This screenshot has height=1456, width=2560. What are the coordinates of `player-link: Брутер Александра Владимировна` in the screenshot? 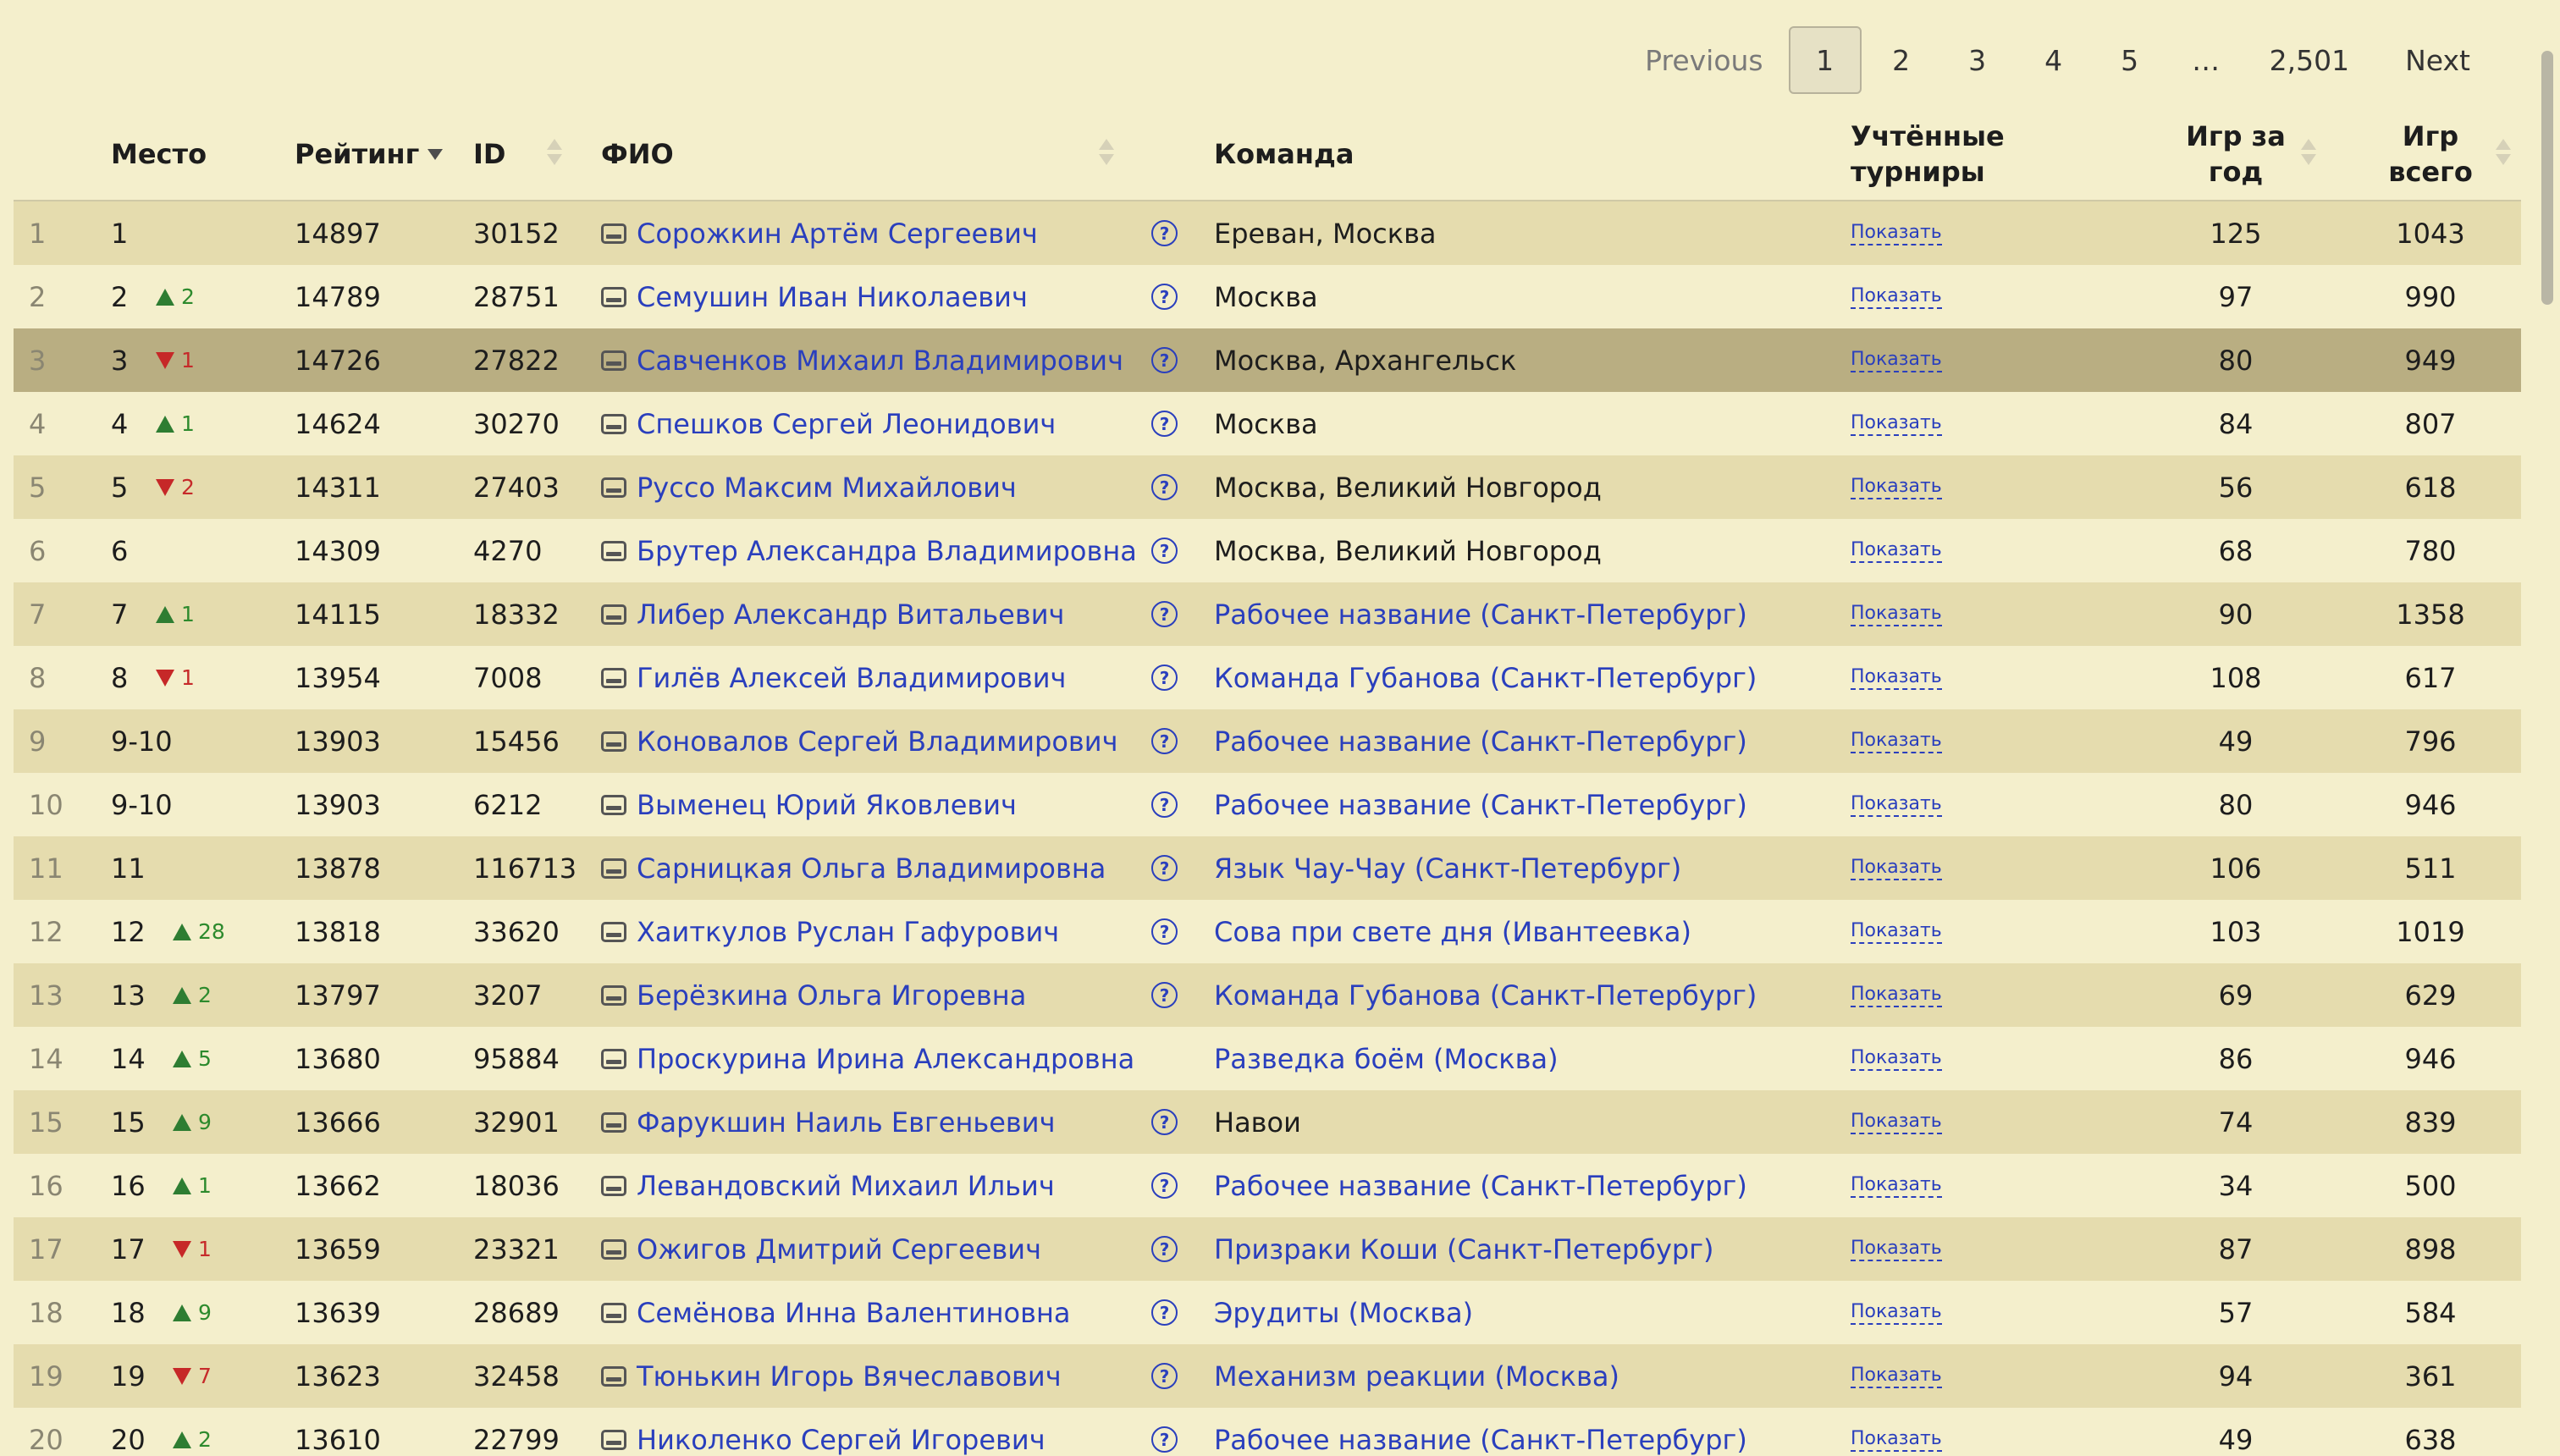 It's located at (887, 551).